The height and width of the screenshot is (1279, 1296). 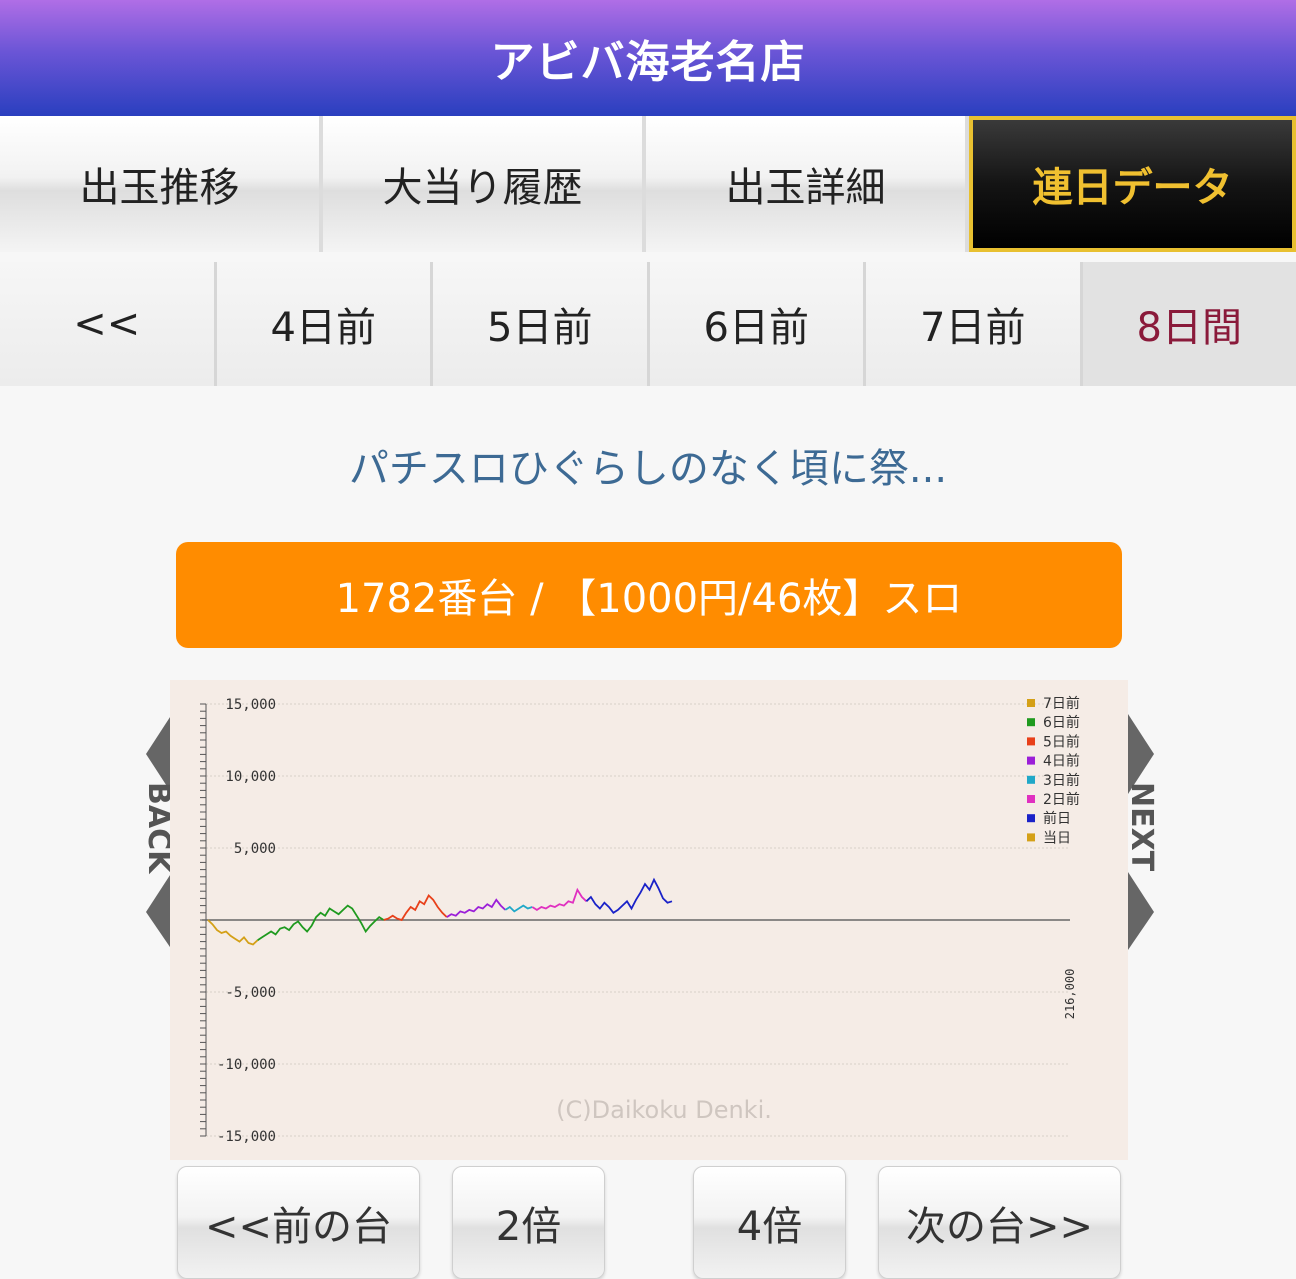 What do you see at coordinates (1070, 994) in the screenshot?
I see `x-max-label: 216,000` at bounding box center [1070, 994].